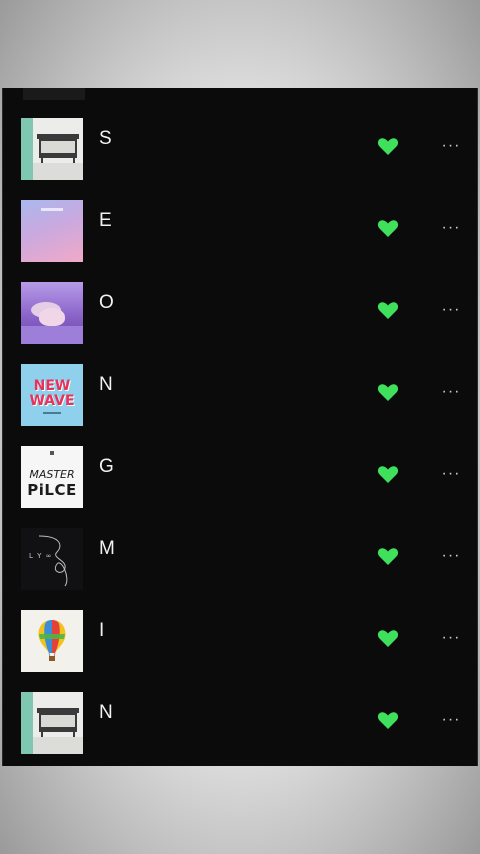 Image resolution: width=480 pixels, height=854 pixels. What do you see at coordinates (240, 314) in the screenshot?
I see `track-row: O ···` at bounding box center [240, 314].